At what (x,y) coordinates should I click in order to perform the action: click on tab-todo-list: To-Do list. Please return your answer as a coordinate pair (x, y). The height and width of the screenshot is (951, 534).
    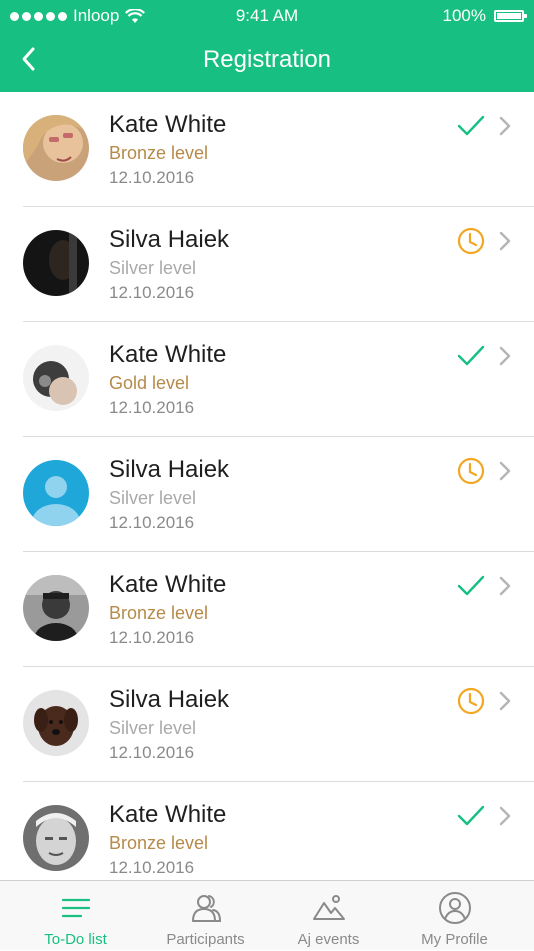
    Looking at the image, I should click on (75, 916).